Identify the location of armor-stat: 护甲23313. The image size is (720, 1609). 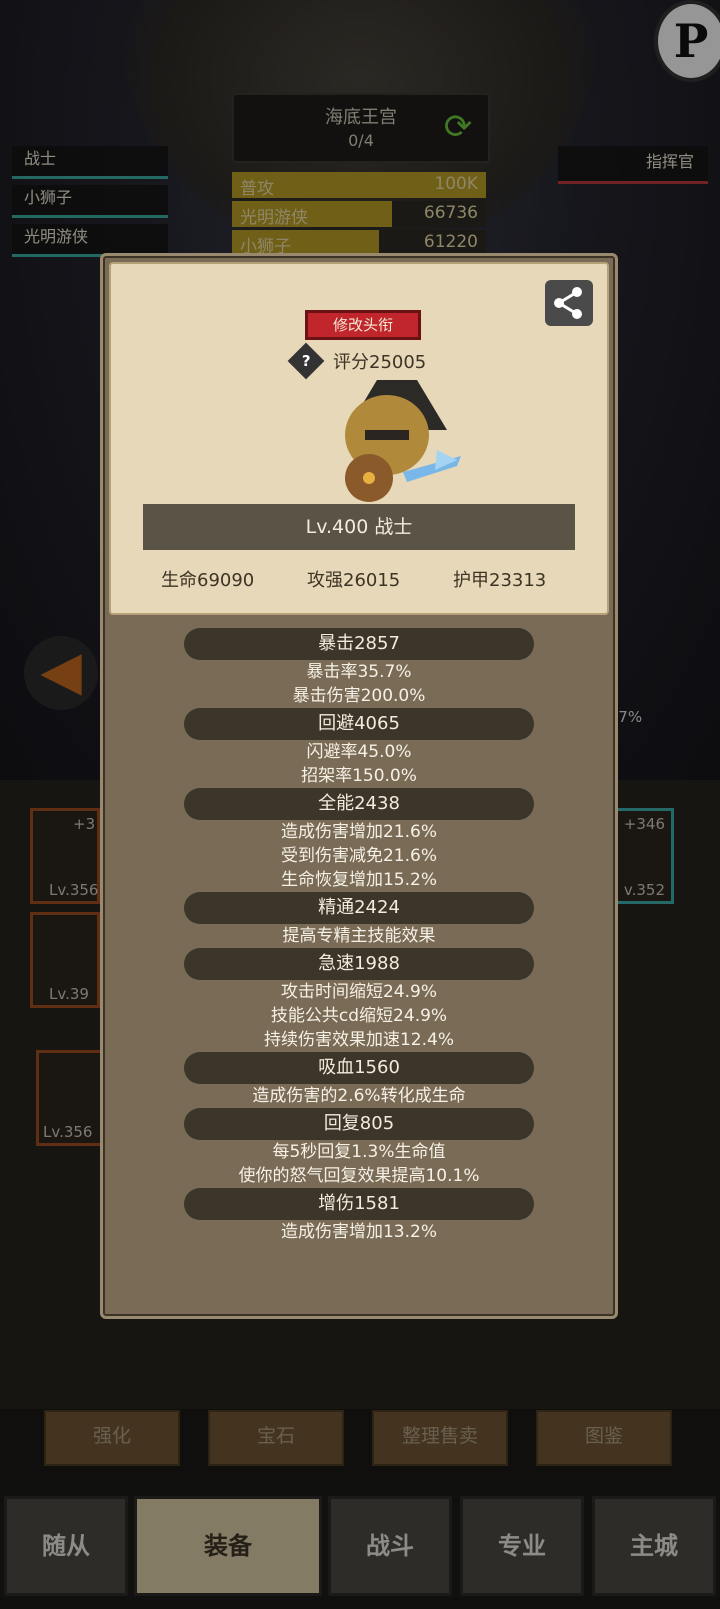
(500, 580).